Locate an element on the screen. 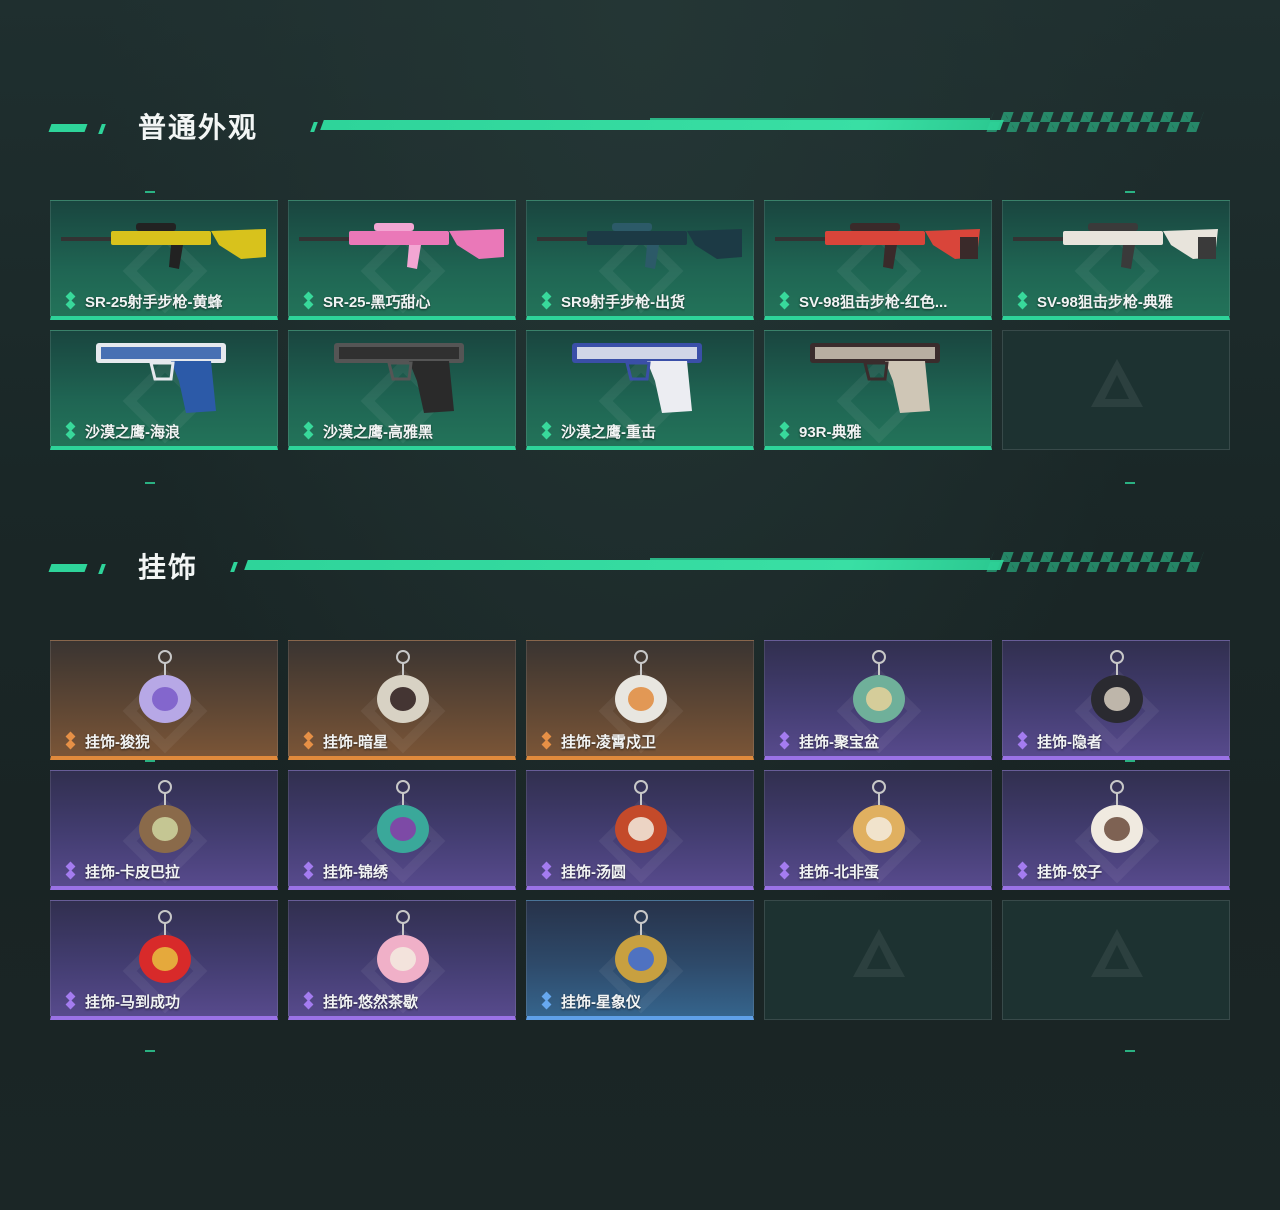 The image size is (1280, 1210). skin-card: SV-98狙击步枪-典雅 is located at coordinates (1116, 260).